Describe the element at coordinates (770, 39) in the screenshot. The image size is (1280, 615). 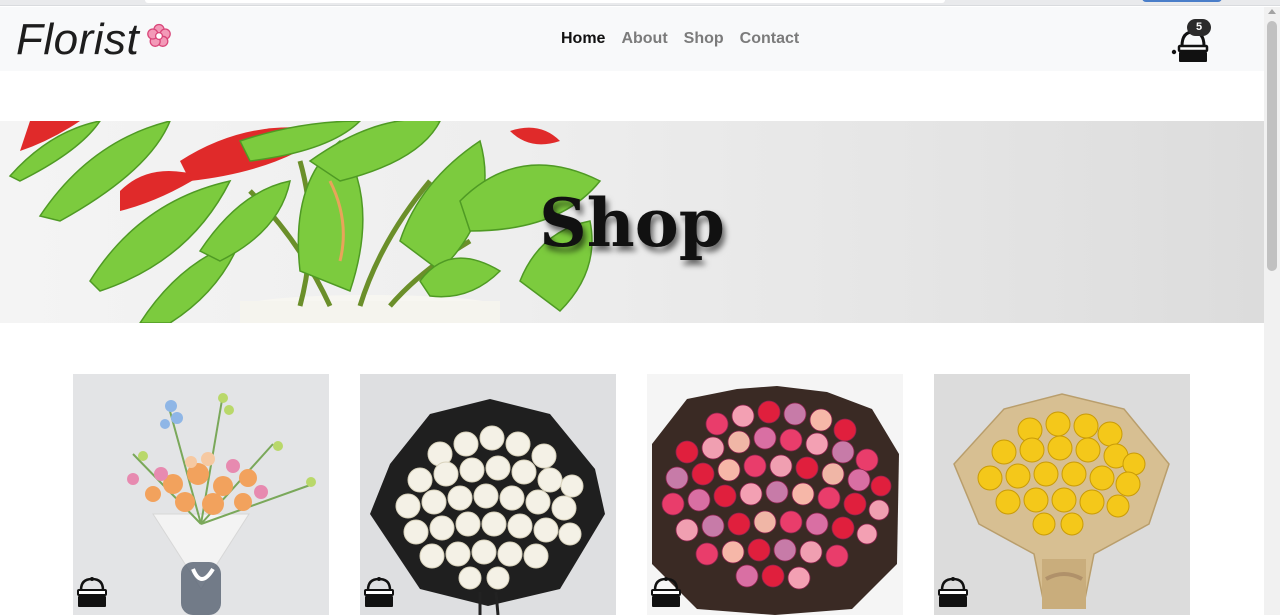
I see `nav-link-contact: Contact` at that location.